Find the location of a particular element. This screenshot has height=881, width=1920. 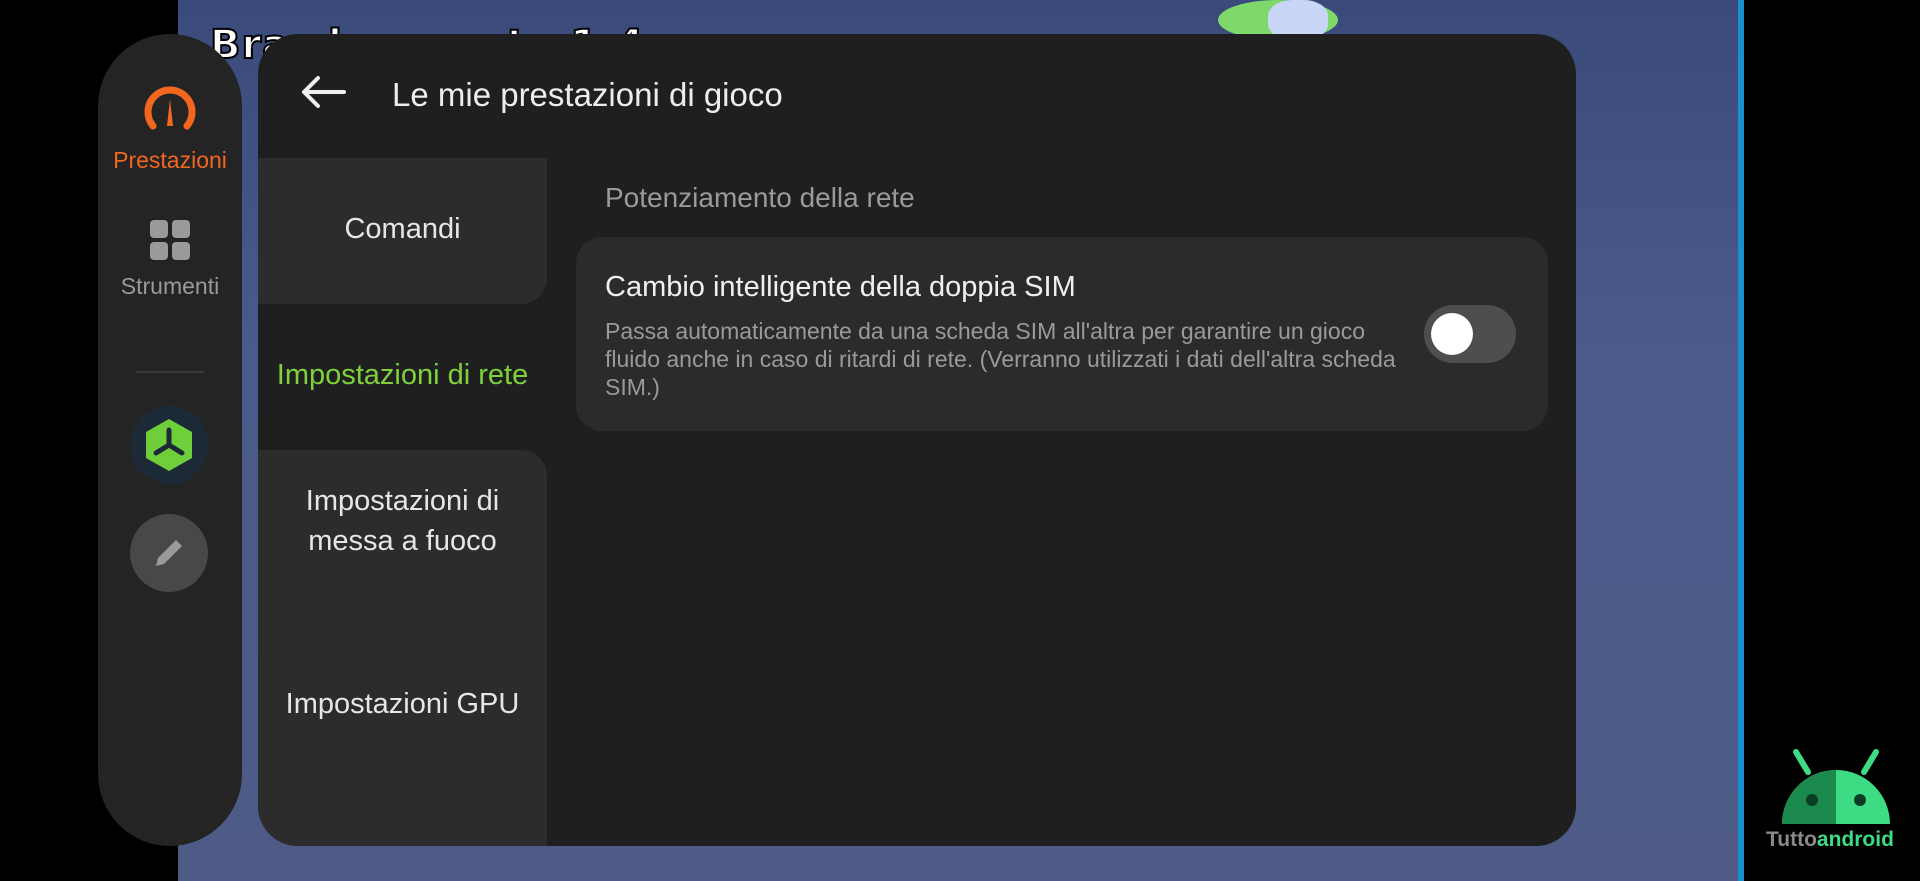

arrow-left-icon is located at coordinates (324, 92).